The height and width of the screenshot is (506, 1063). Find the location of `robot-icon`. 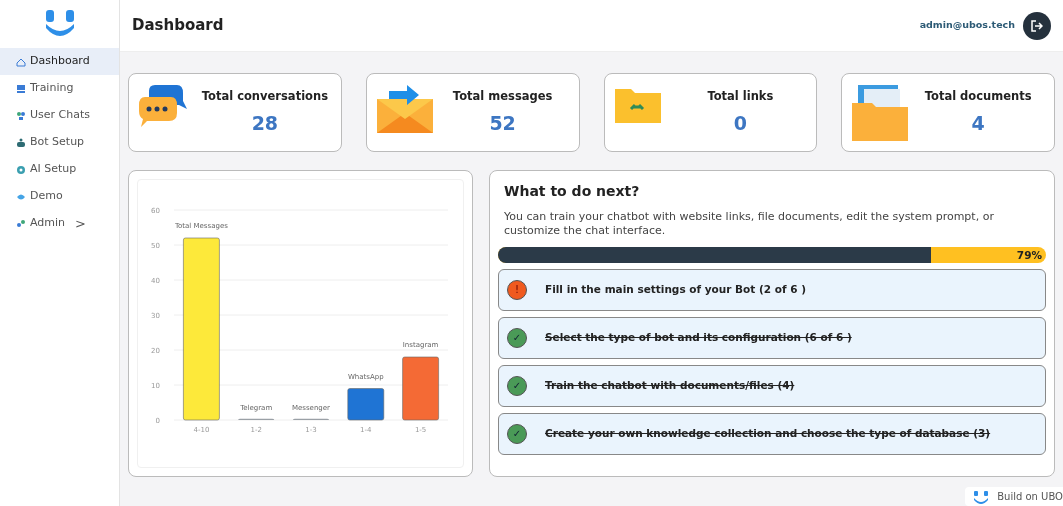

robot-icon is located at coordinates (21, 142).